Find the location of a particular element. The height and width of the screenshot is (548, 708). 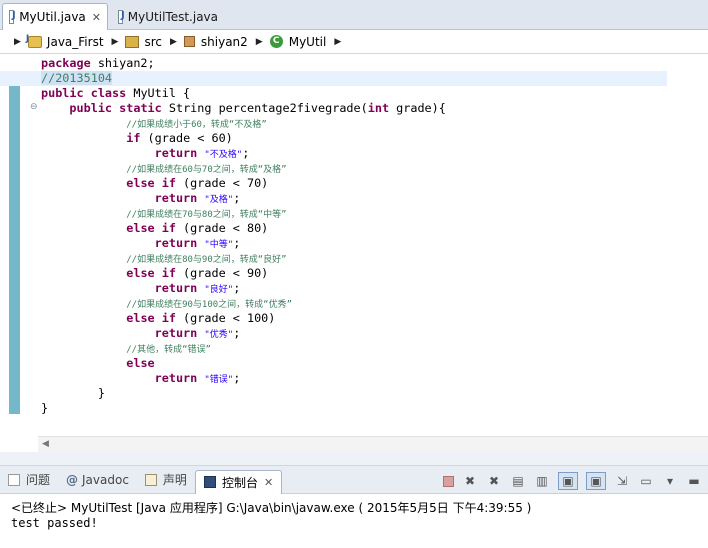

code-line: public class MyUtil { is located at coordinates (354, 93).